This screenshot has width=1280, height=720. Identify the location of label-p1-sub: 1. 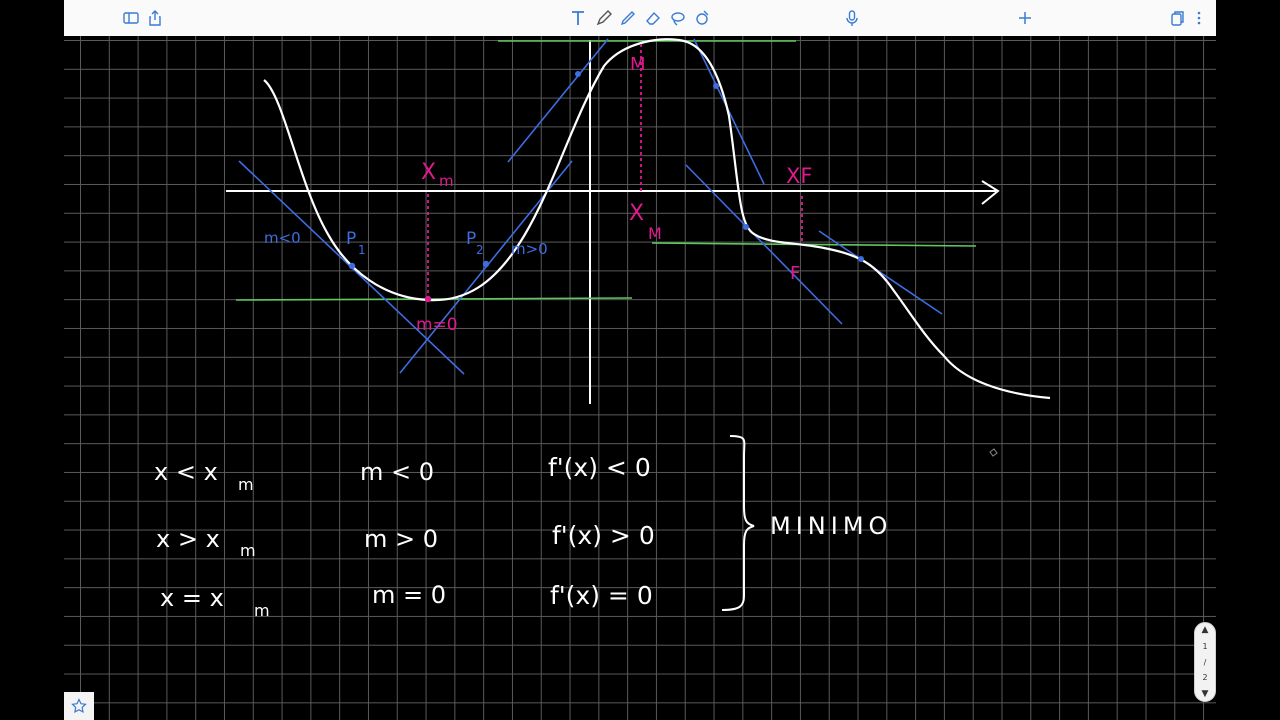
(362, 250).